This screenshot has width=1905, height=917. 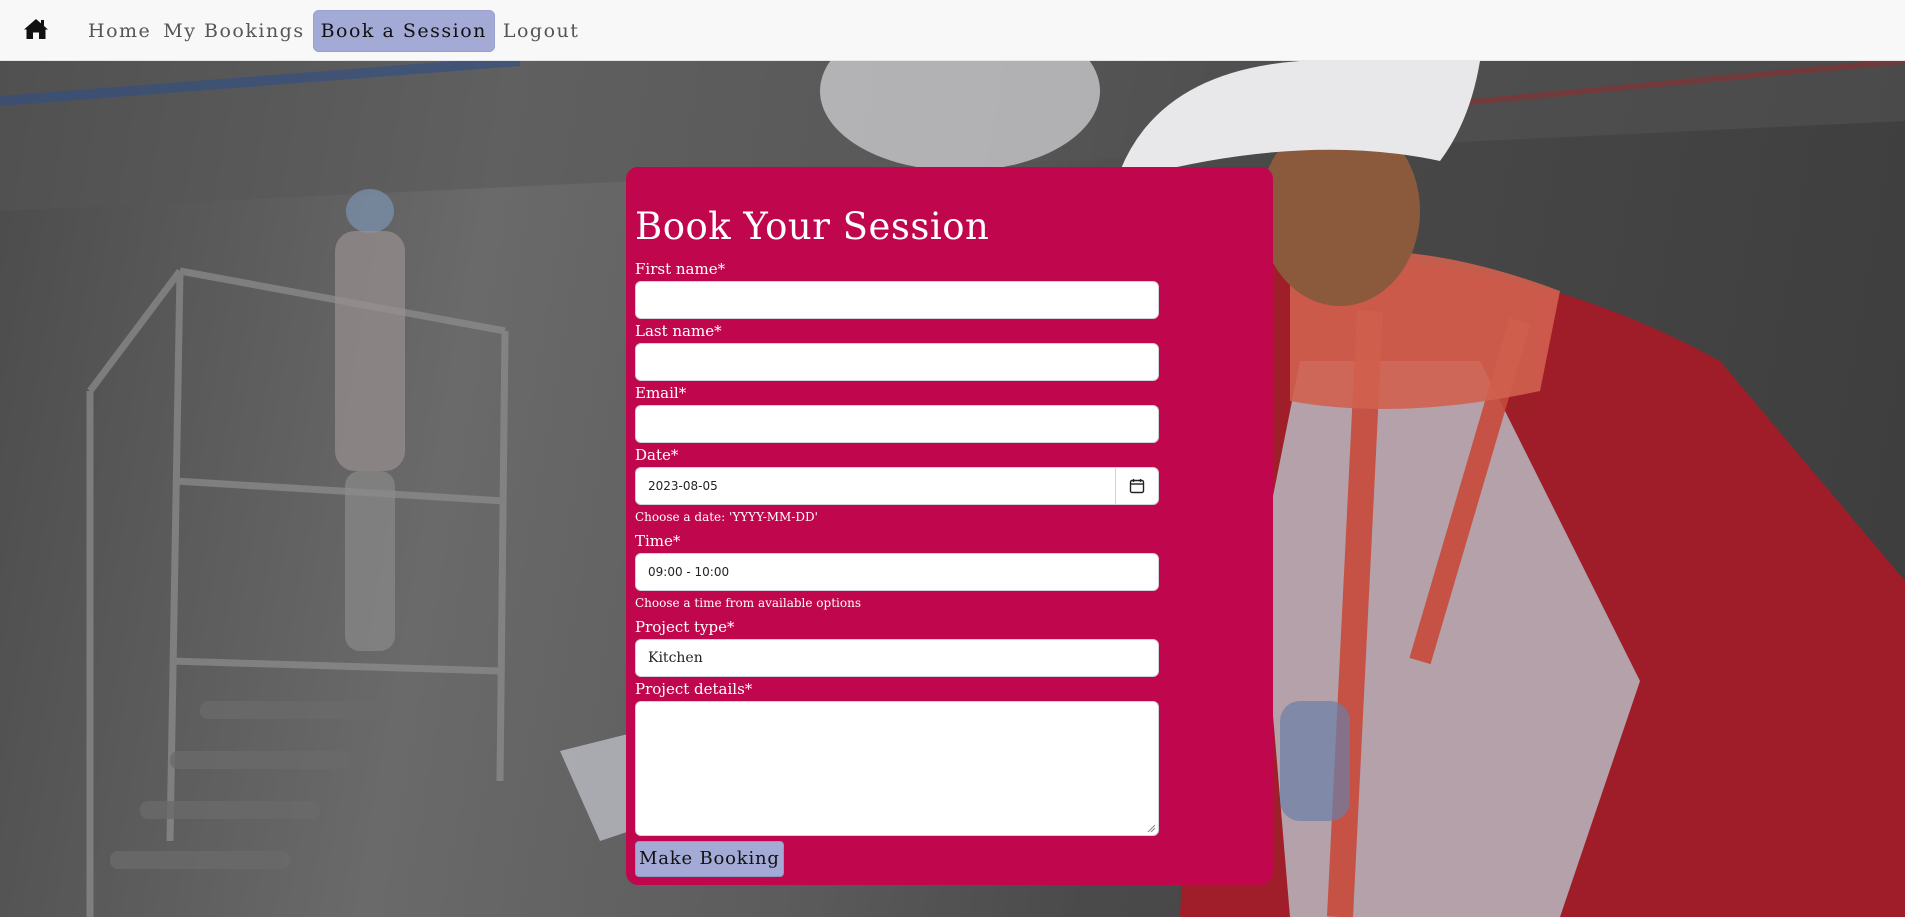 I want to click on make-booking-button: Make Booking, so click(x=709, y=859).